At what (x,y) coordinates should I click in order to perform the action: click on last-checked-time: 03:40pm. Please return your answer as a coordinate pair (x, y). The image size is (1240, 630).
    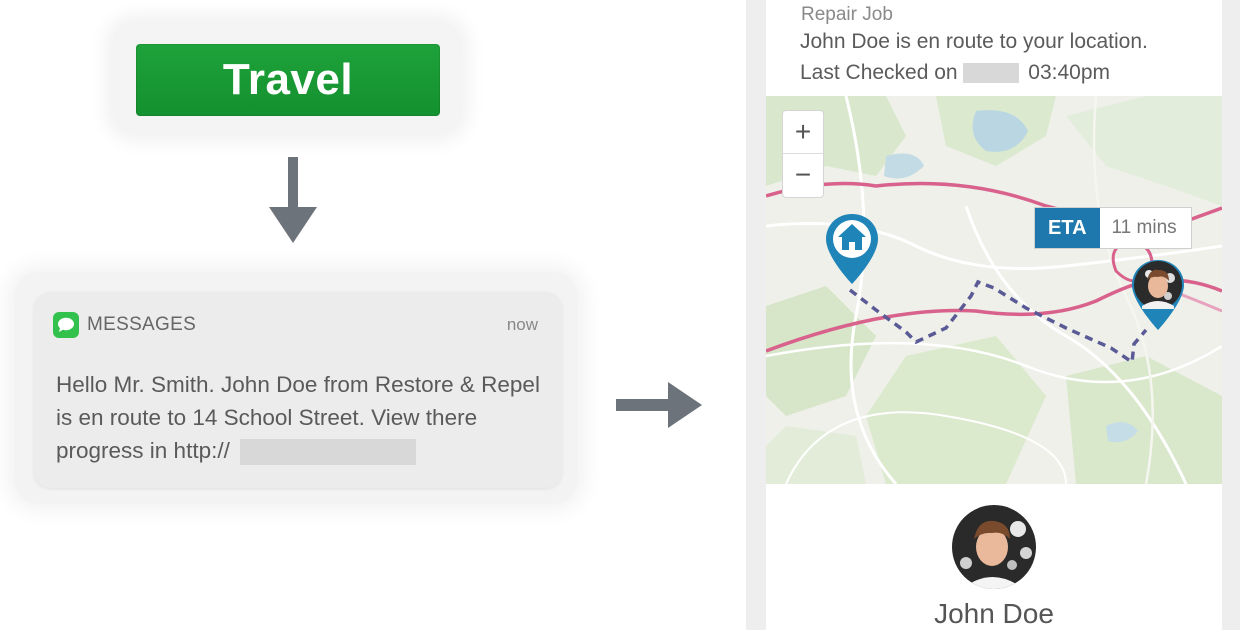
    Looking at the image, I should click on (1069, 72).